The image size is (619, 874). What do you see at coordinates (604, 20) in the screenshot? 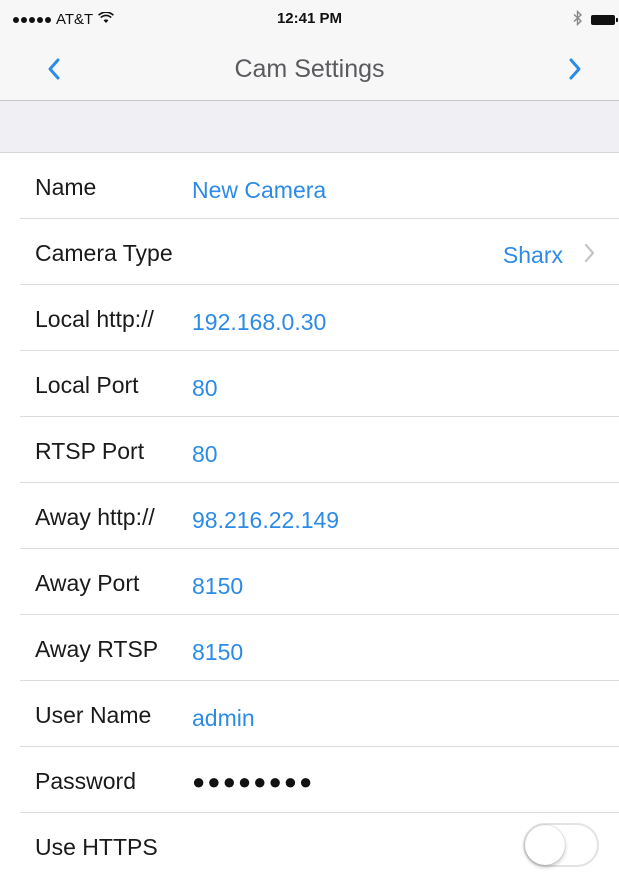
I see `battery-icon` at bounding box center [604, 20].